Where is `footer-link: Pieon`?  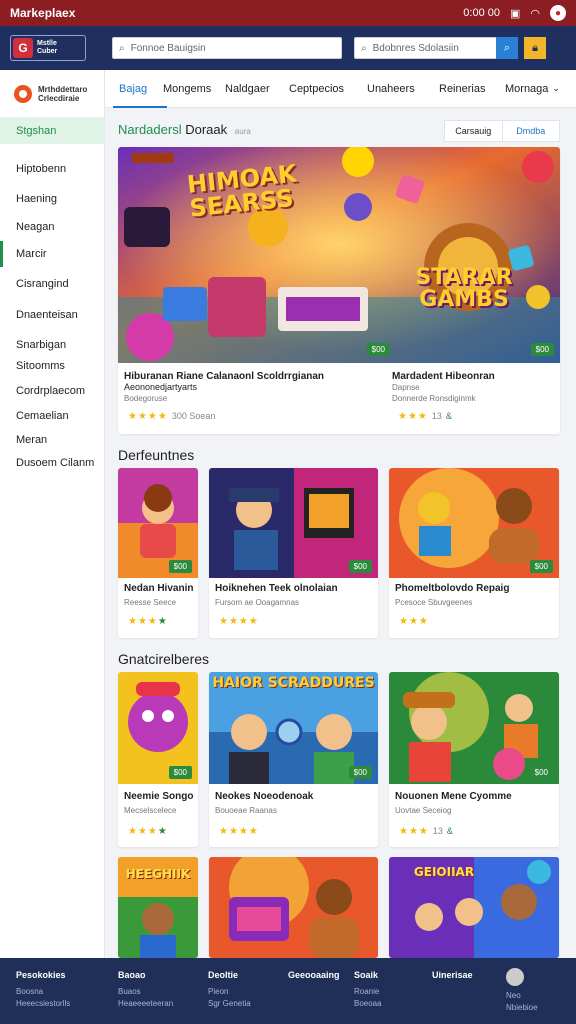 footer-link: Pieon is located at coordinates (229, 992).